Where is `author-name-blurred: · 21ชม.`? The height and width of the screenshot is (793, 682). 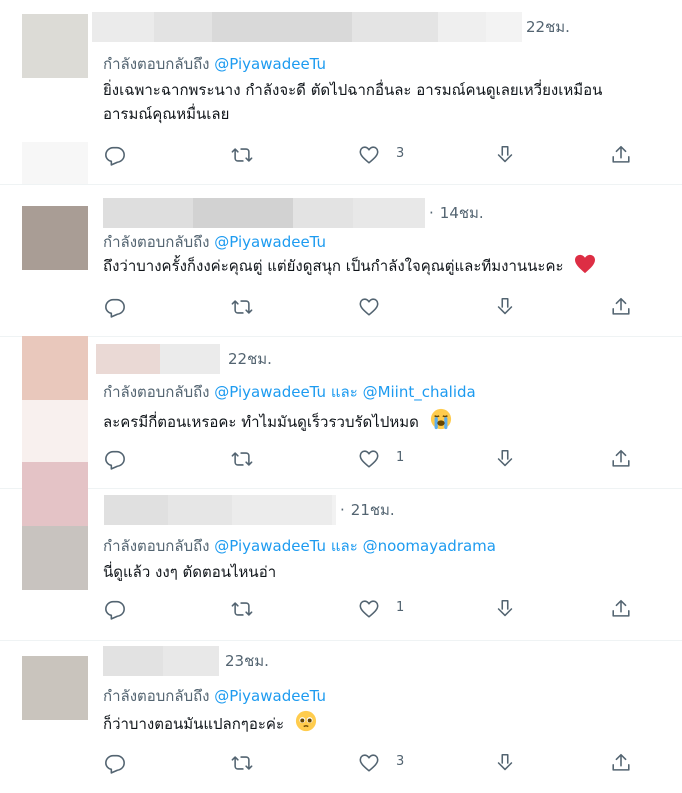 author-name-blurred: · 21ชม. is located at coordinates (249, 510).